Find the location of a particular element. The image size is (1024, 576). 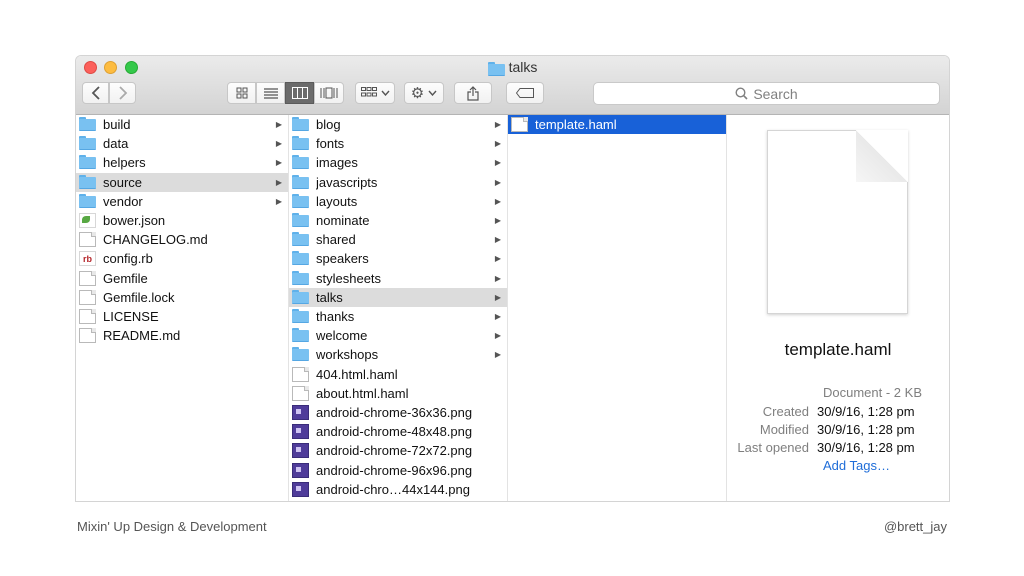

list-item: stylesheets ▶ is located at coordinates (398, 278).